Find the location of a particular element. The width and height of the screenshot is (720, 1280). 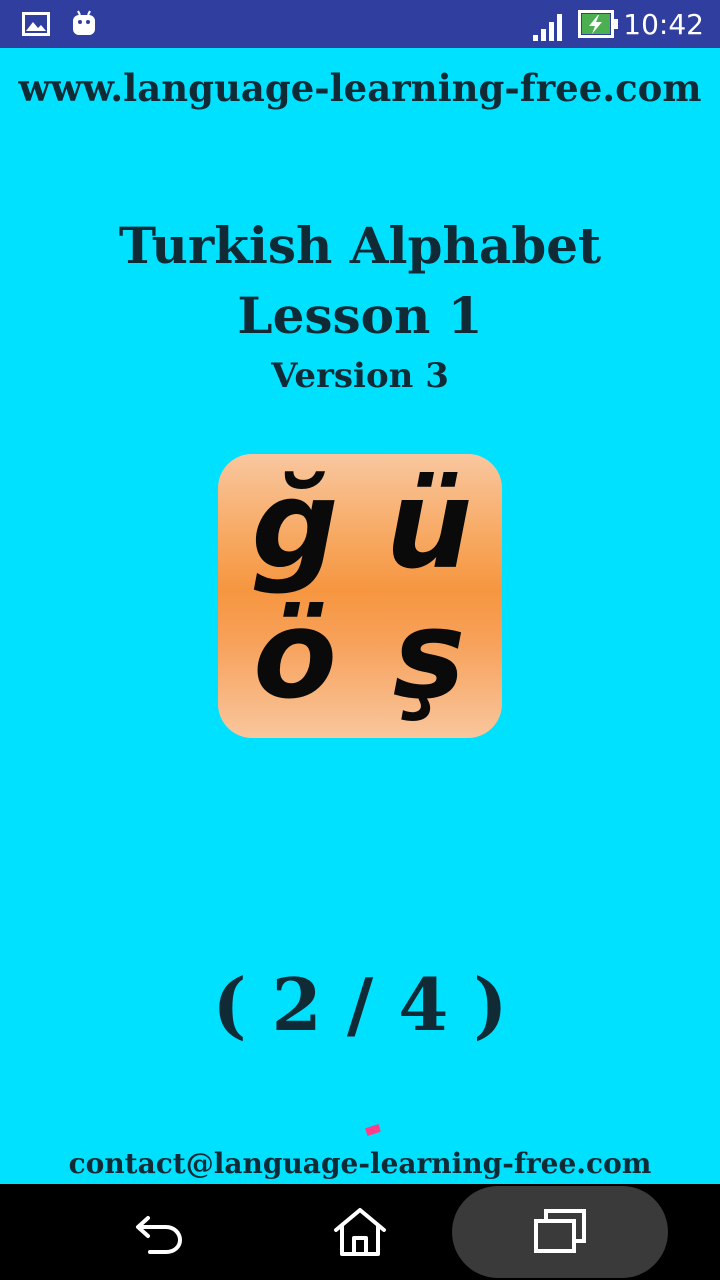

alphabet-image-tile: ğ ü ö ş is located at coordinates (360, 596).